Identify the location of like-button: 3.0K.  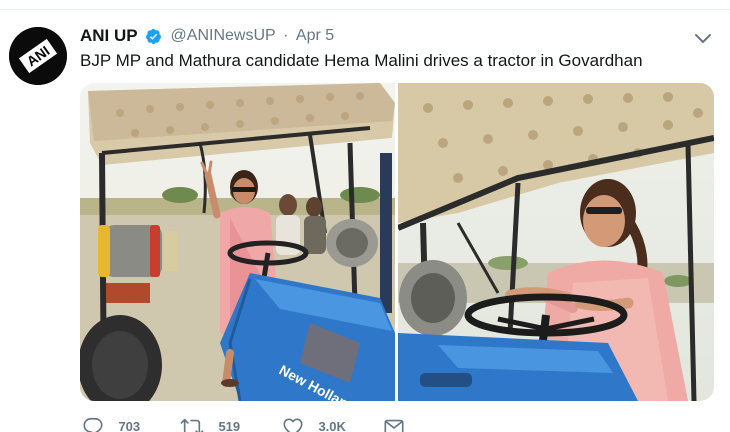
(314, 424).